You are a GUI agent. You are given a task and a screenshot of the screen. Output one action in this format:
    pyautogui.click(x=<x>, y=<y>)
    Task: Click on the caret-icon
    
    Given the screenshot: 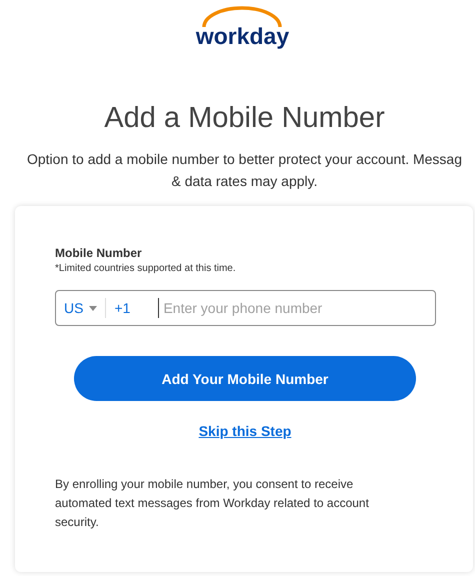 What is the action you would take?
    pyautogui.click(x=93, y=308)
    